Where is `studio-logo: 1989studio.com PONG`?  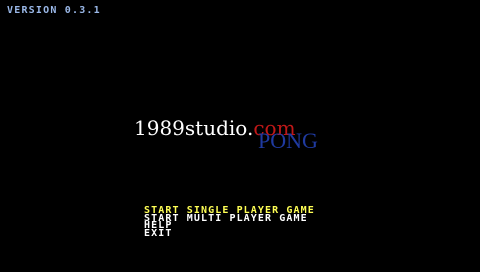
studio-logo: 1989studio.com PONG is located at coordinates (234, 136).